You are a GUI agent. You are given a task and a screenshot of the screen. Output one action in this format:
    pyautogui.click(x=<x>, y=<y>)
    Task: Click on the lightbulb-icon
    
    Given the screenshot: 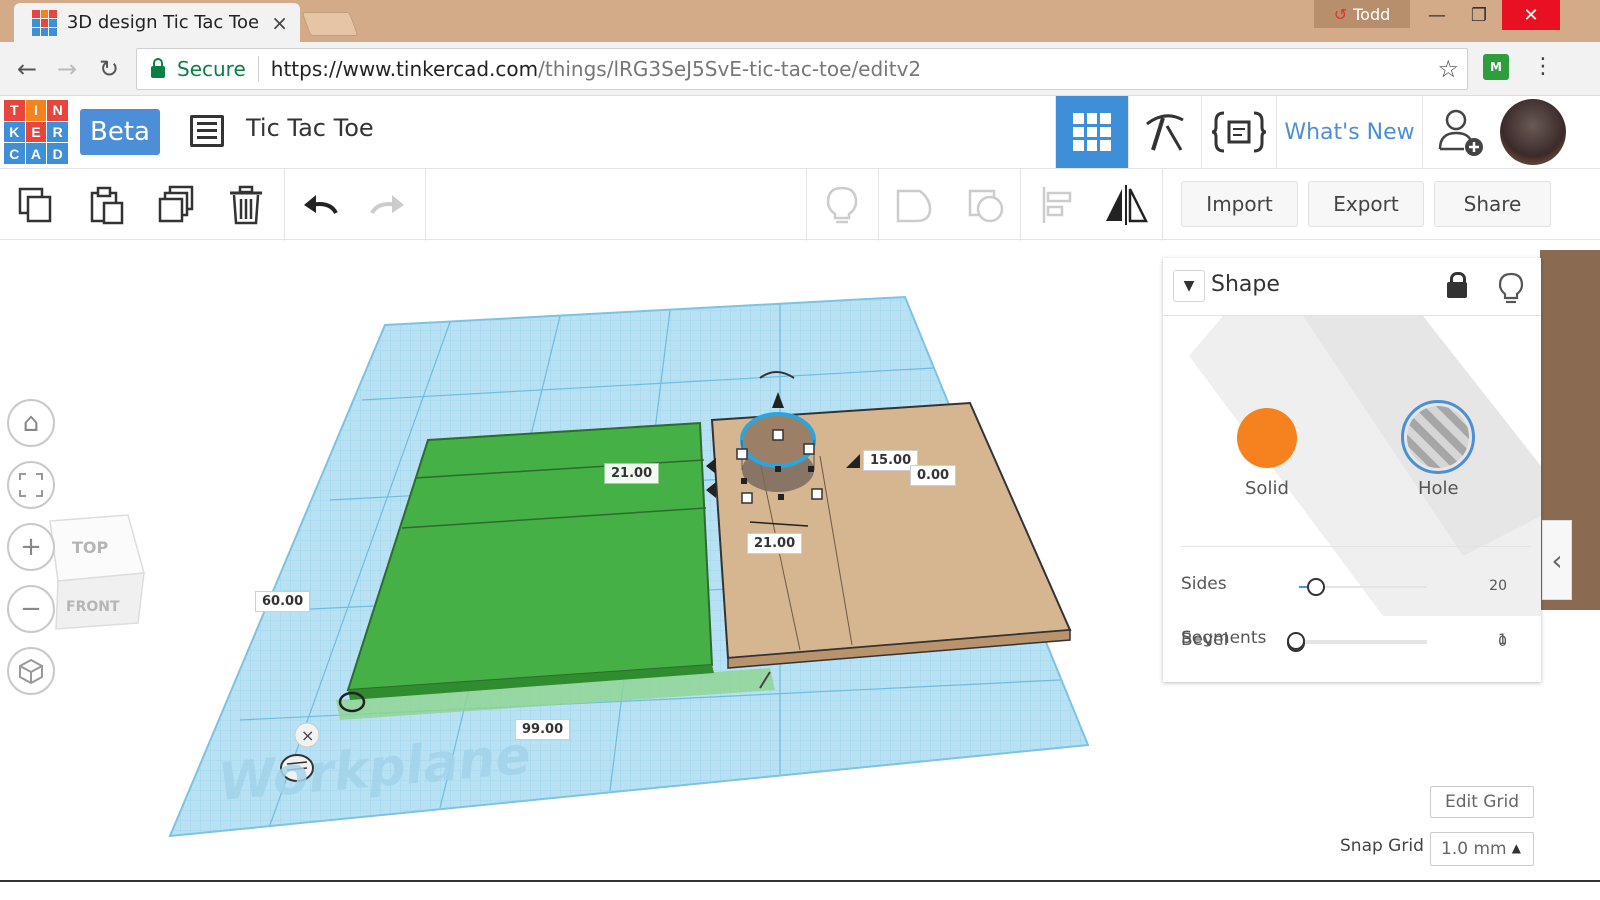 What is the action you would take?
    pyautogui.click(x=1511, y=288)
    